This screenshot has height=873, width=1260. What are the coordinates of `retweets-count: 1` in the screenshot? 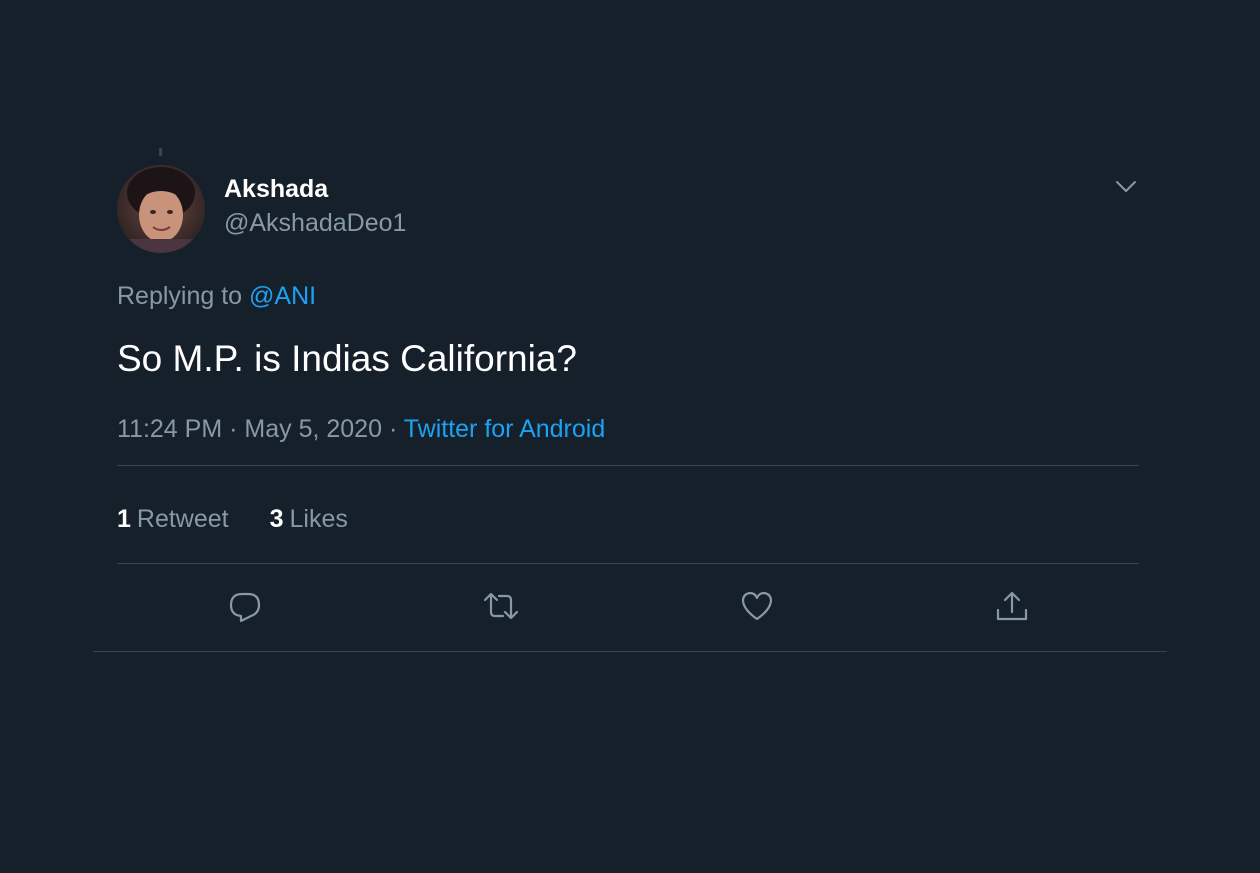 It's located at (124, 519).